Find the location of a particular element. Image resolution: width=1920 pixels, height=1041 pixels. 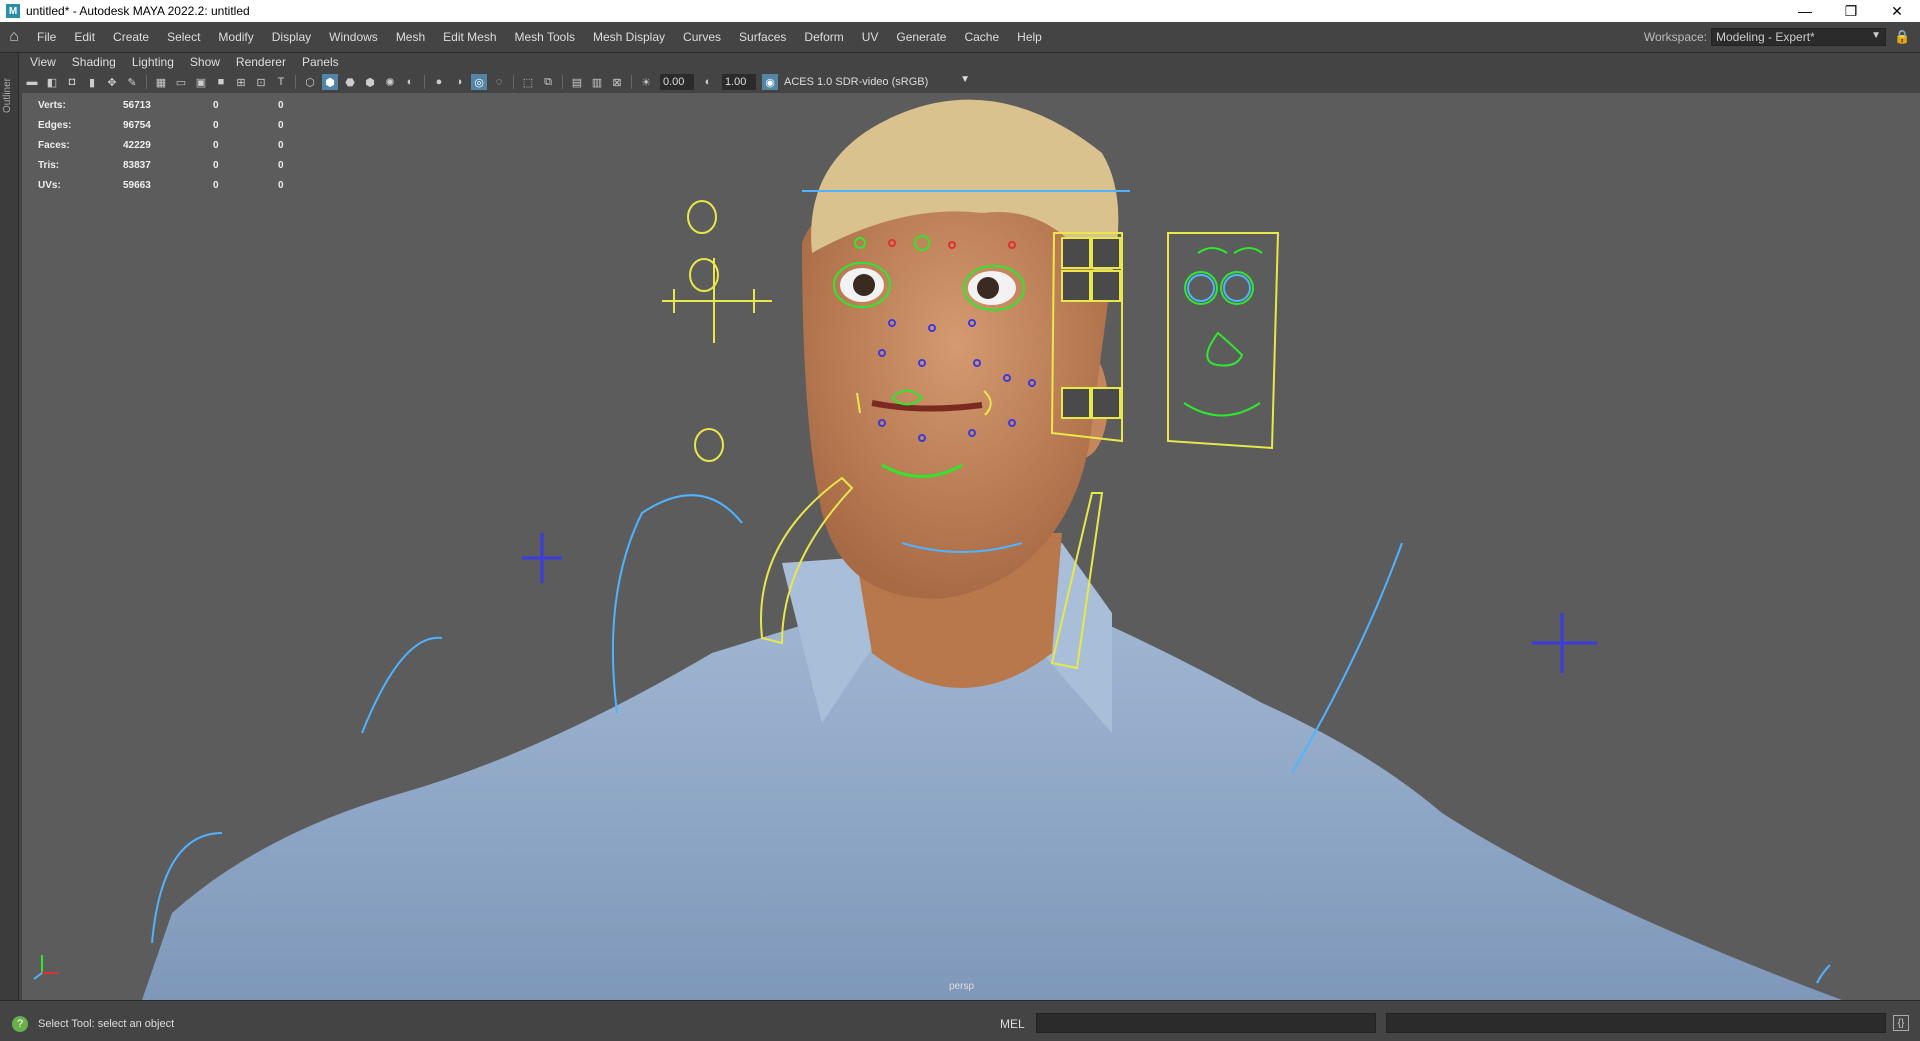

camera-icon: ⊠ is located at coordinates (617, 82).